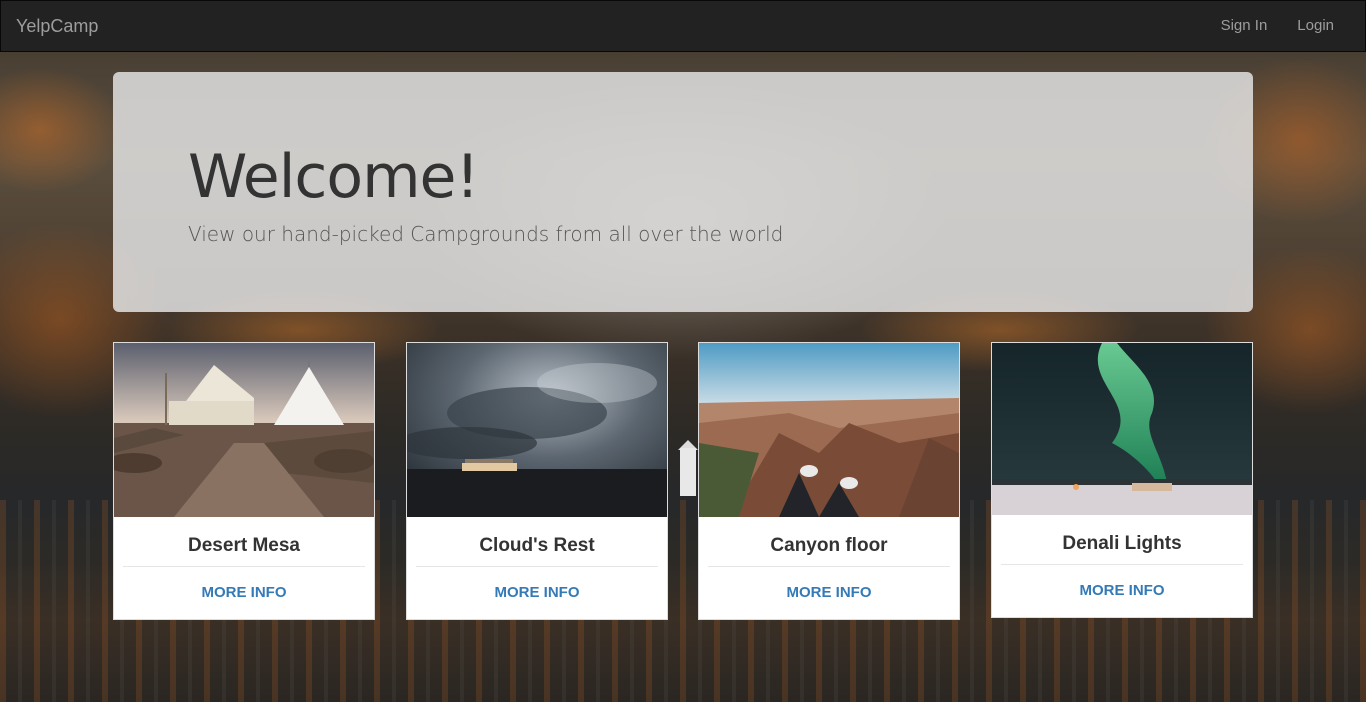 This screenshot has height=702, width=1366. What do you see at coordinates (49, 26) in the screenshot?
I see `brand-link: YelpCamp` at bounding box center [49, 26].